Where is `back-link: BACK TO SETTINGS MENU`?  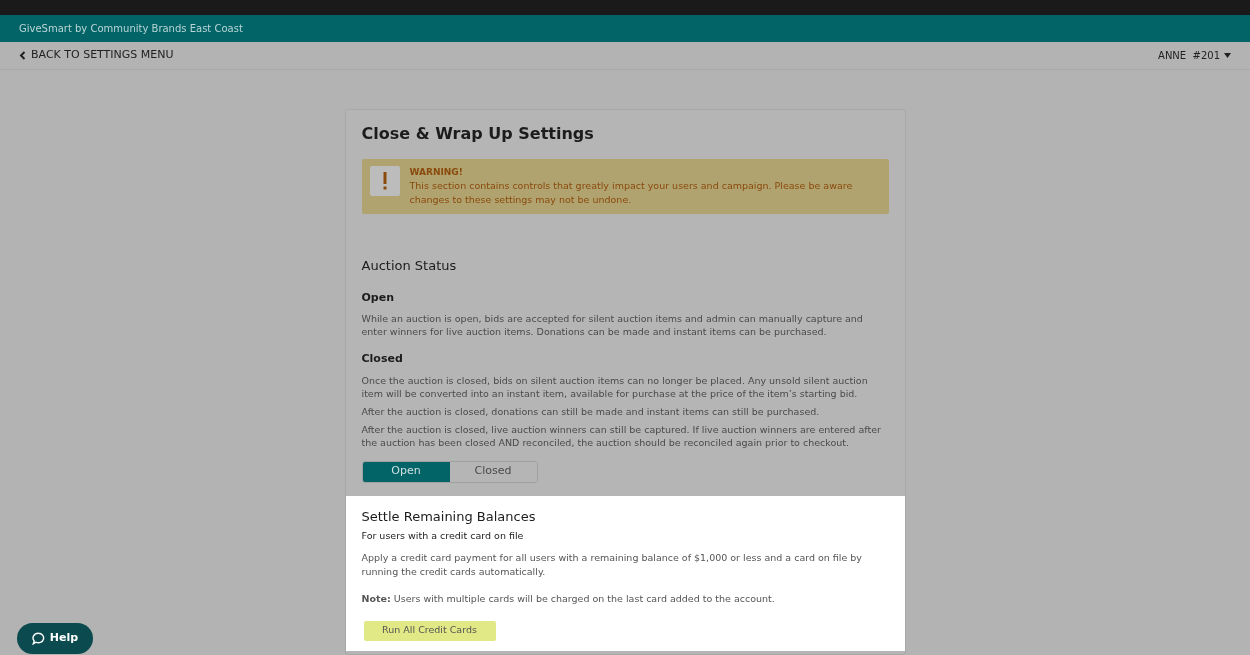 back-link: BACK TO SETTINGS MENU is located at coordinates (96, 55).